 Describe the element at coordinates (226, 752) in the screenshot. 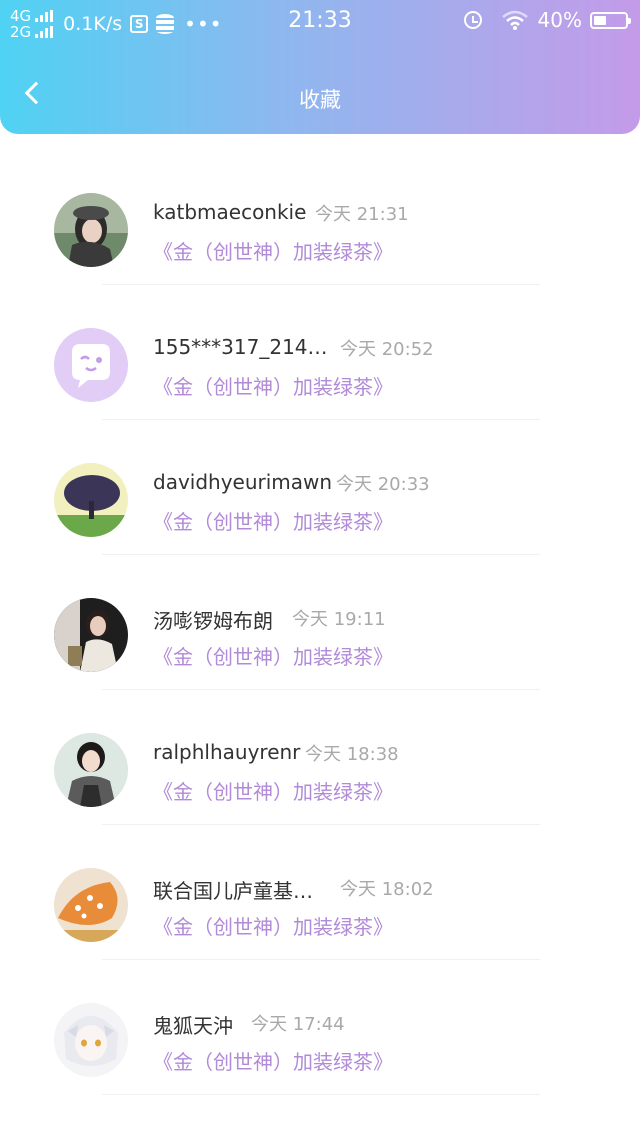

I see `user-name: ralphlhauyrenr` at that location.